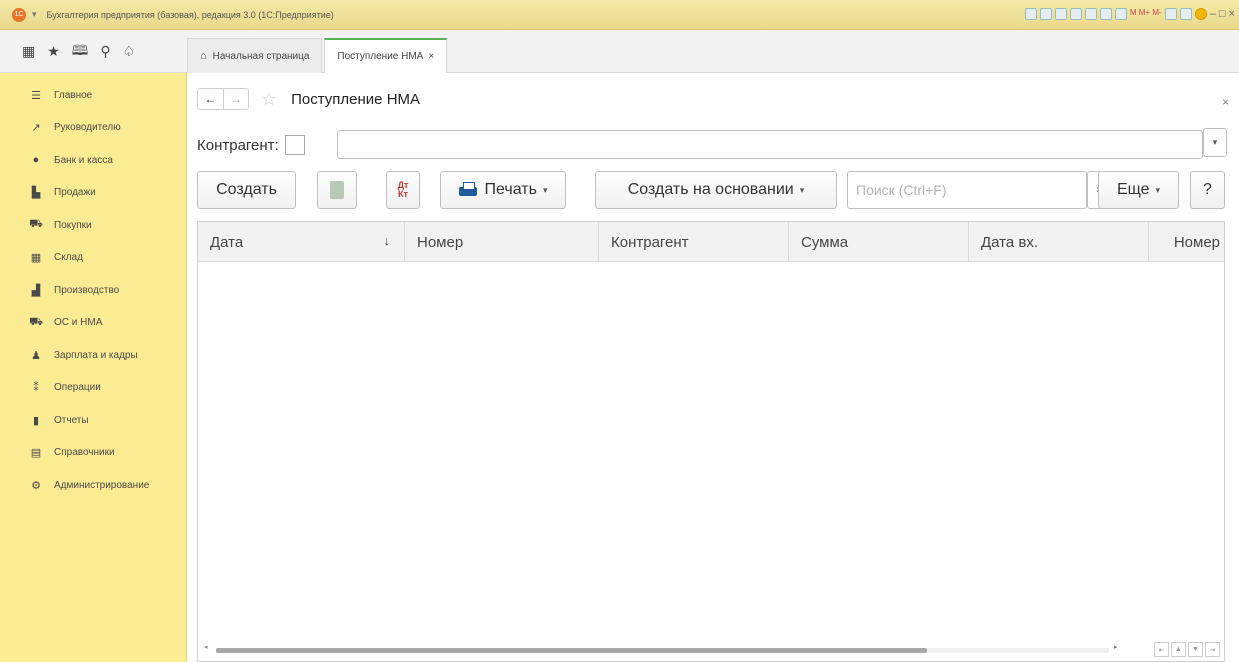 The image size is (1239, 662). What do you see at coordinates (93, 290) in the screenshot?
I see `sidebar-item: ▟ Производство` at bounding box center [93, 290].